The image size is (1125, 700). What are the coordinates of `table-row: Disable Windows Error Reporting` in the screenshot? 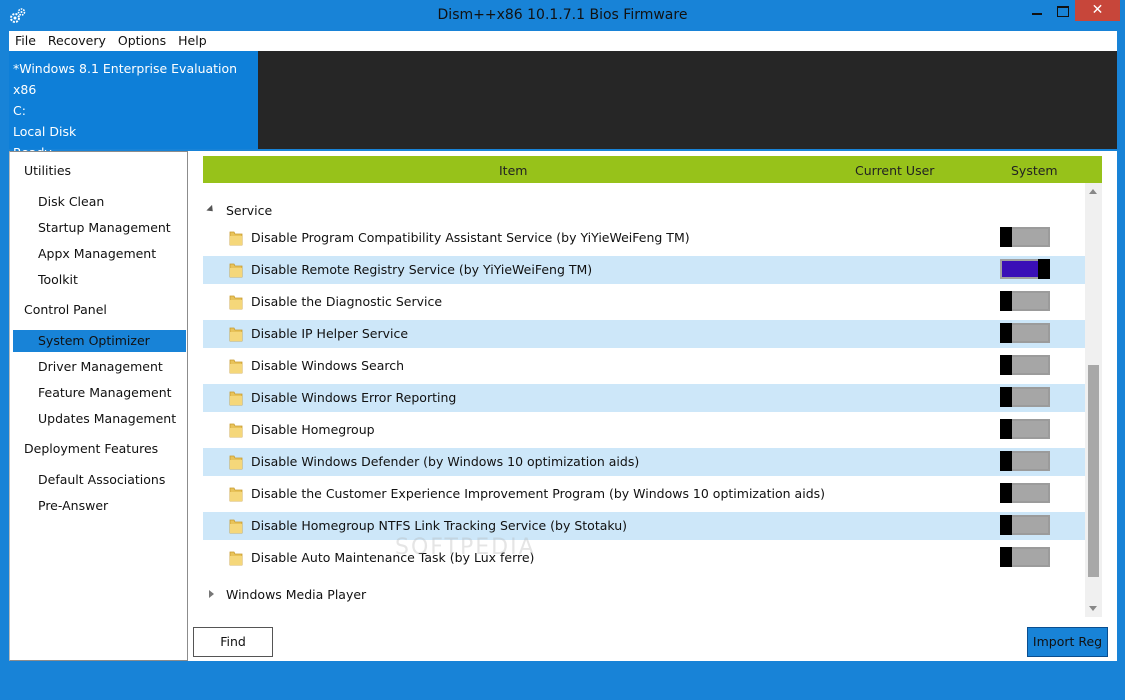 It's located at (644, 398).